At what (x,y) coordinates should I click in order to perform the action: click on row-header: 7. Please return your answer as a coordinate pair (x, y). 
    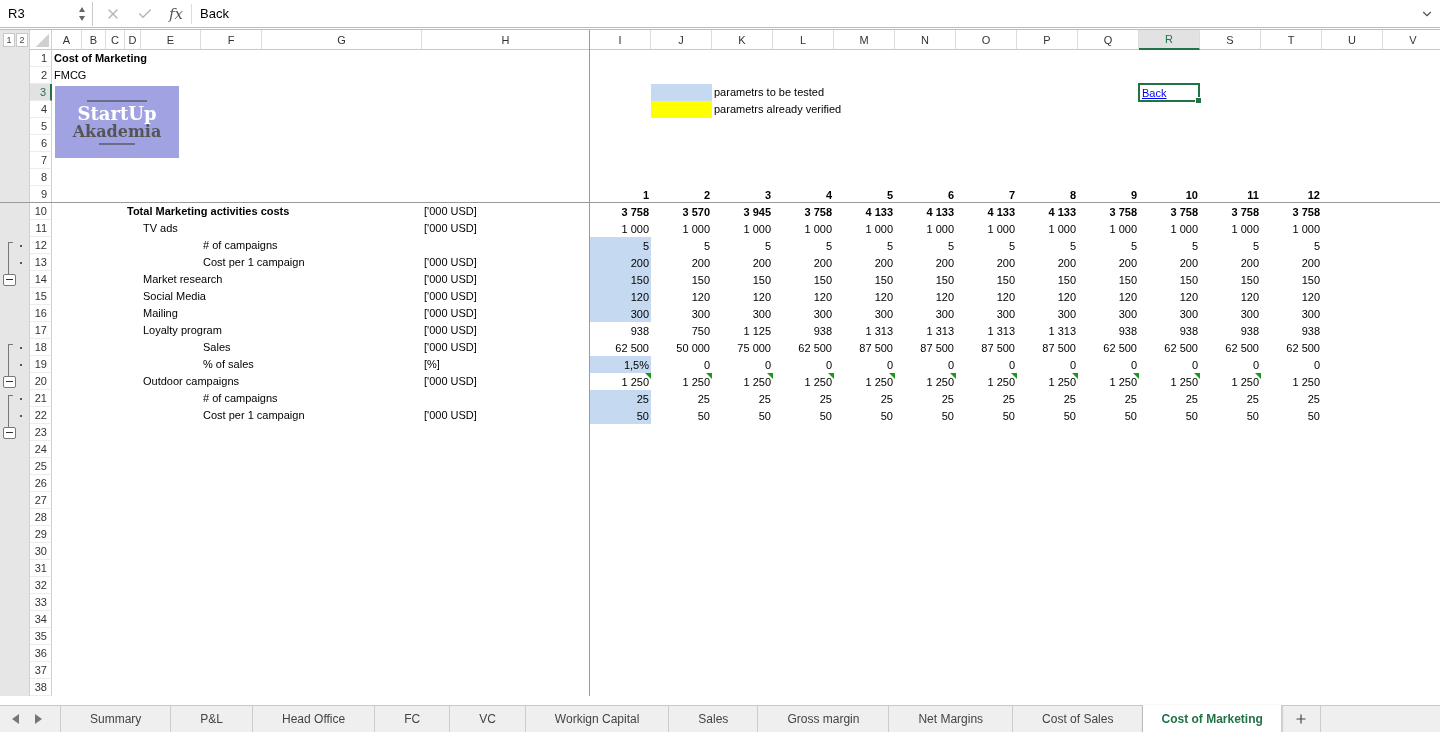
    Looking at the image, I should click on (41, 160).